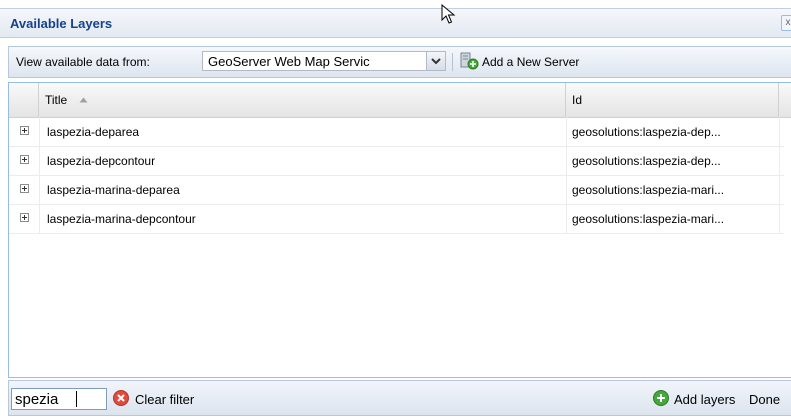 This screenshot has height=419, width=791. What do you see at coordinates (165, 399) in the screenshot?
I see `clear-filter-label: Clear filter` at bounding box center [165, 399].